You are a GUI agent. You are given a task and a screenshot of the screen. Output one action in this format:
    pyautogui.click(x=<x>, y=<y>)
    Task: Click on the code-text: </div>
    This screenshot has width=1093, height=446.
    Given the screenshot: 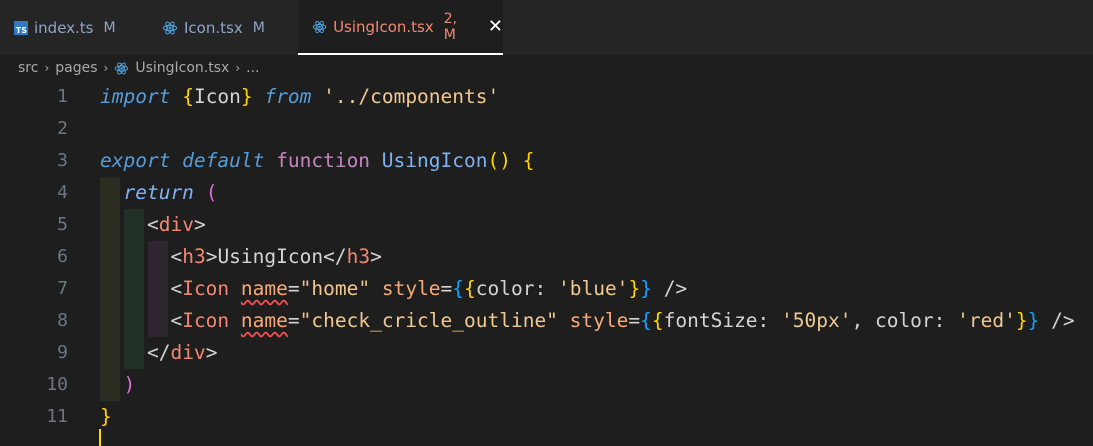 What is the action you would take?
    pyautogui.click(x=182, y=352)
    